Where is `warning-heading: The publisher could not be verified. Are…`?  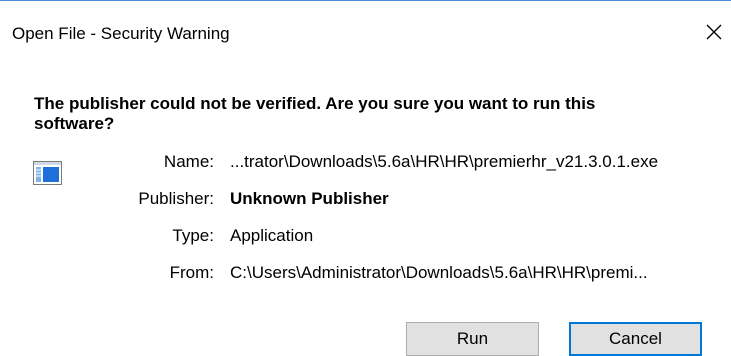 warning-heading: The publisher could not be verified. Are… is located at coordinates (315, 113).